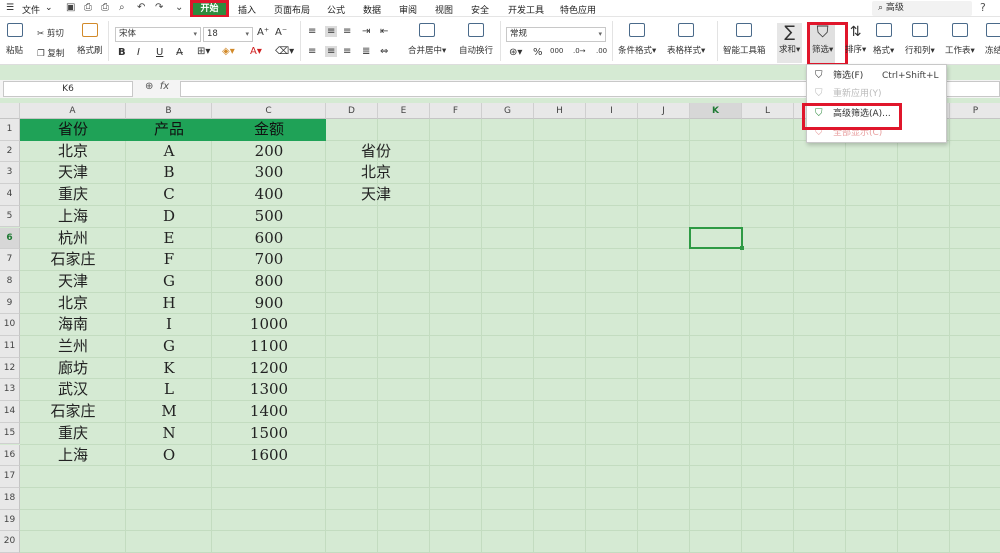 Image resolution: width=1000 pixels, height=553 pixels. I want to click on row-header: 7, so click(10, 260).